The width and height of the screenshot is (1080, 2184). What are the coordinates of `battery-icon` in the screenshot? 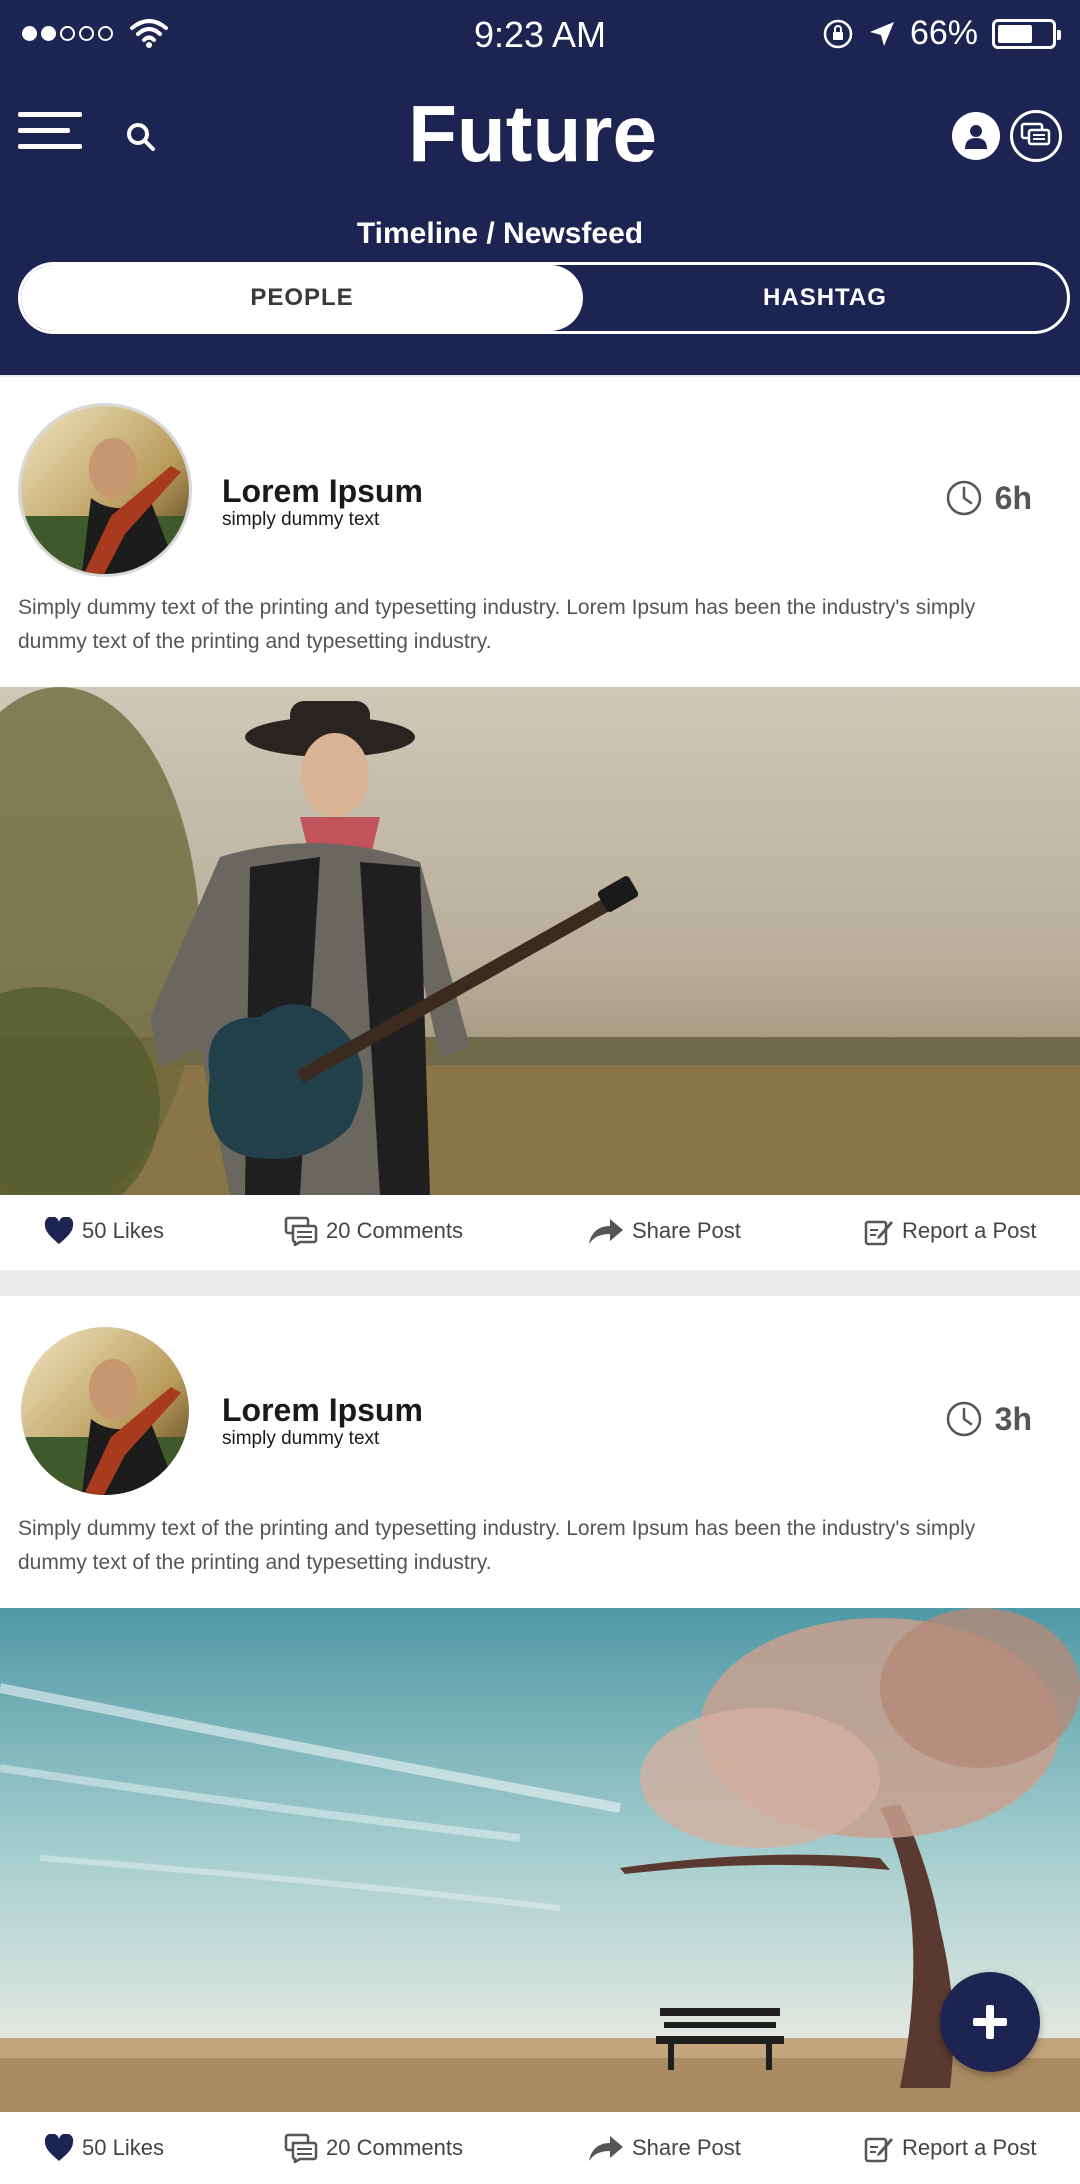 It's located at (1026, 33).